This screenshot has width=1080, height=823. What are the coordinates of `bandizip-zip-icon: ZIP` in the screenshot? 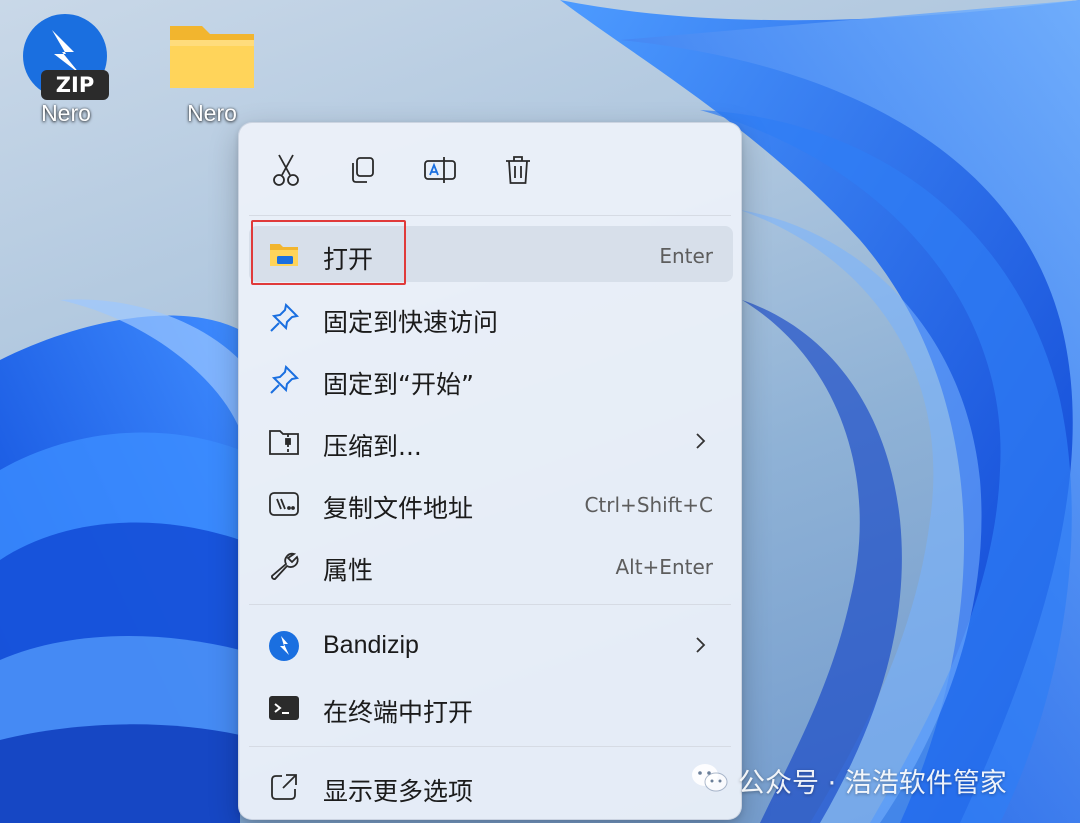 It's located at (66, 56).